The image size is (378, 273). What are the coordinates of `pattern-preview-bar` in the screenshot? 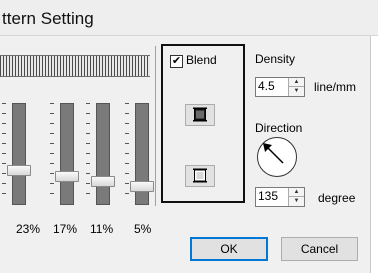 It's located at (75, 66).